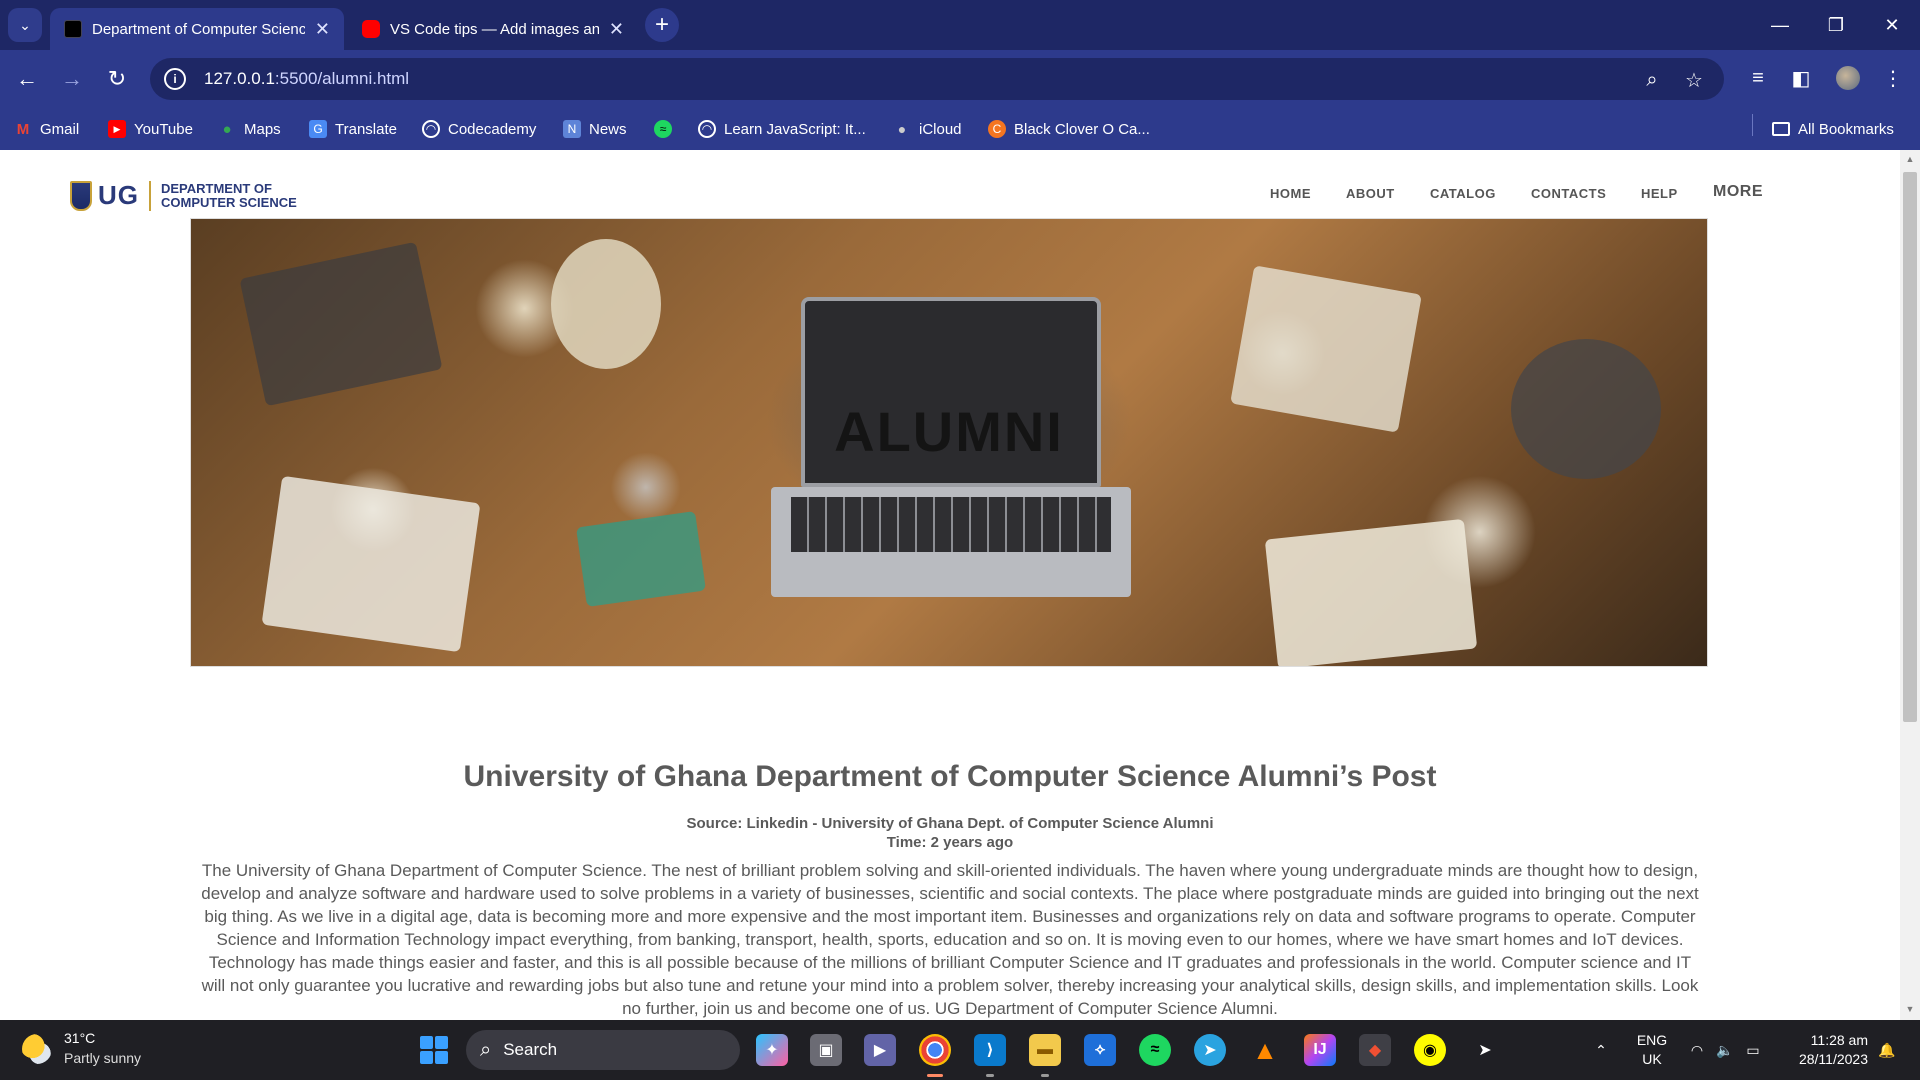 Image resolution: width=1920 pixels, height=1080 pixels. What do you see at coordinates (1738, 192) in the screenshot?
I see `nav-more: MORE` at bounding box center [1738, 192].